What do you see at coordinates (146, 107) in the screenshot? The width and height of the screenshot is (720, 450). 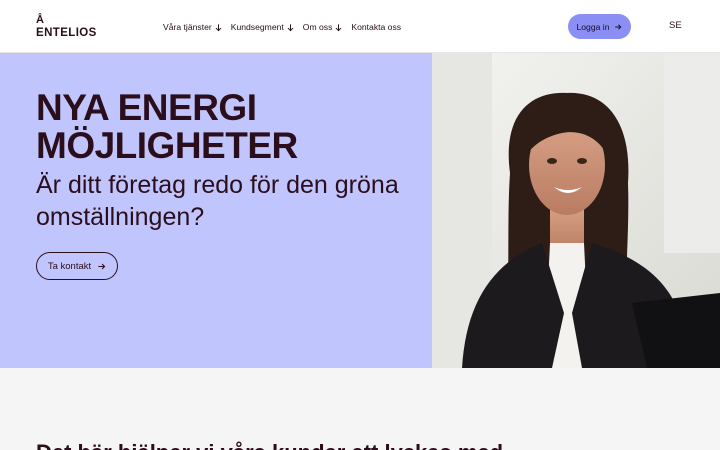 I see `hero-title-line: NYA ENERGI` at bounding box center [146, 107].